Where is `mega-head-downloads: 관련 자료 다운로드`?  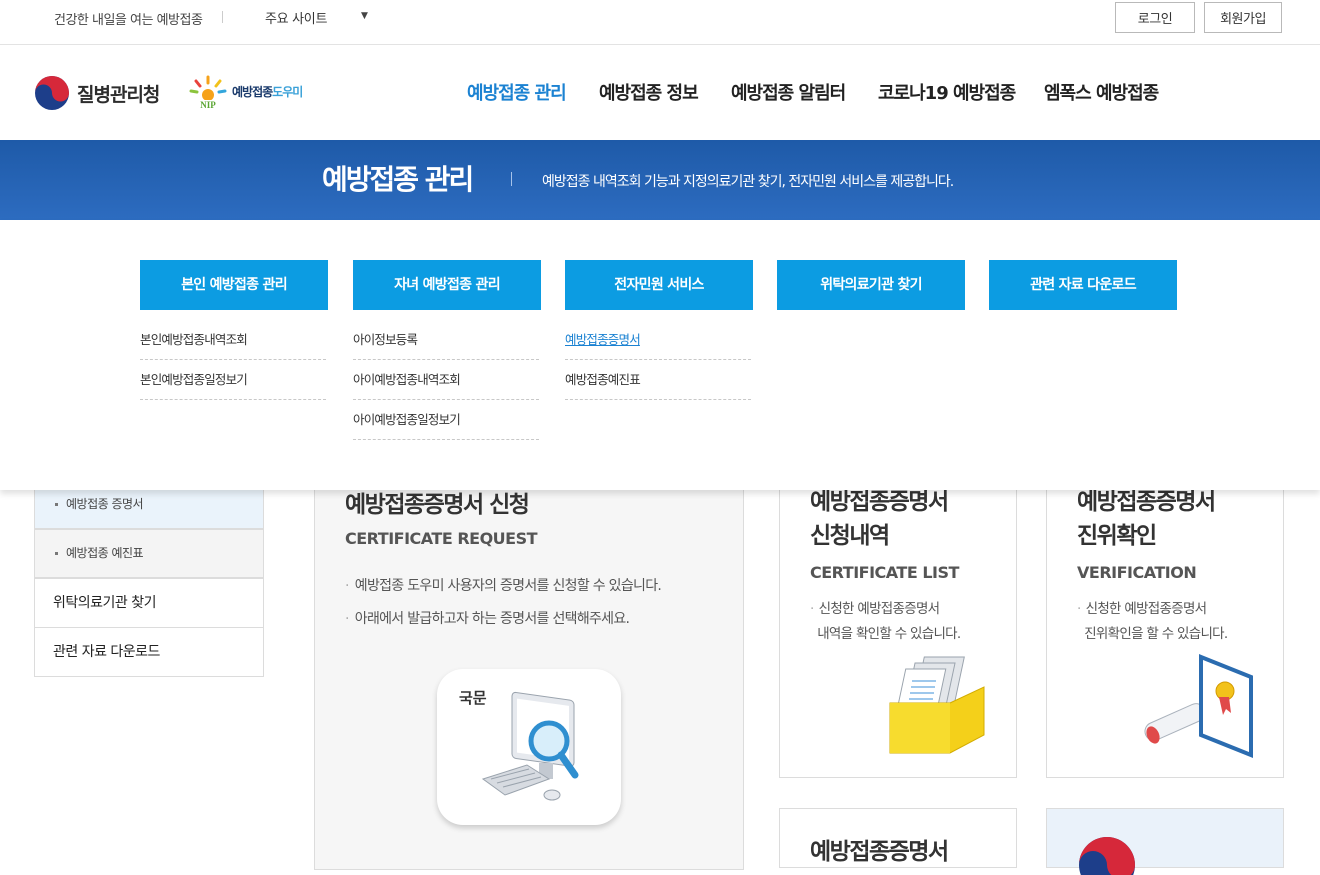
mega-head-downloads: 관련 자료 다운로드 is located at coordinates (1083, 285).